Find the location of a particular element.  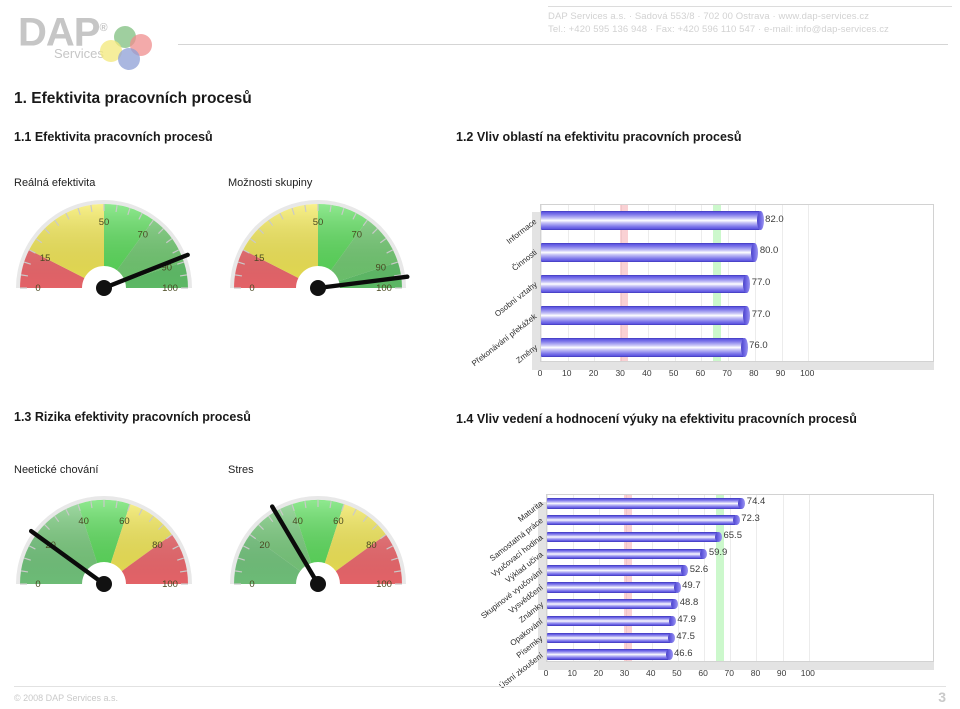

dap-logo: DAP® Services is located at coordinates (92, 38).